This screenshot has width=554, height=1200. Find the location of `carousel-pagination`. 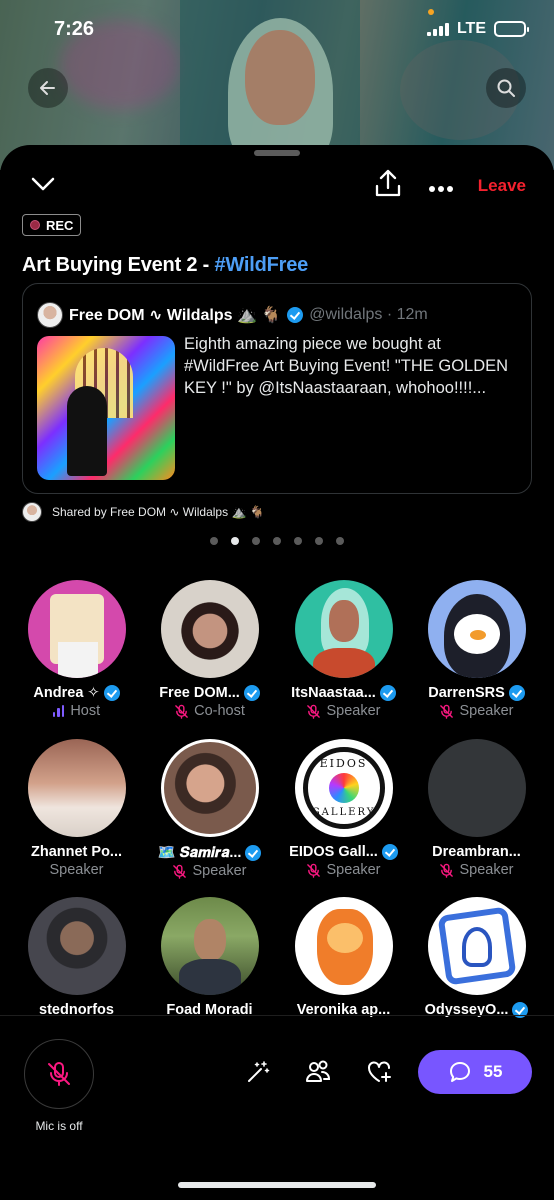

carousel-pagination is located at coordinates (277, 541).